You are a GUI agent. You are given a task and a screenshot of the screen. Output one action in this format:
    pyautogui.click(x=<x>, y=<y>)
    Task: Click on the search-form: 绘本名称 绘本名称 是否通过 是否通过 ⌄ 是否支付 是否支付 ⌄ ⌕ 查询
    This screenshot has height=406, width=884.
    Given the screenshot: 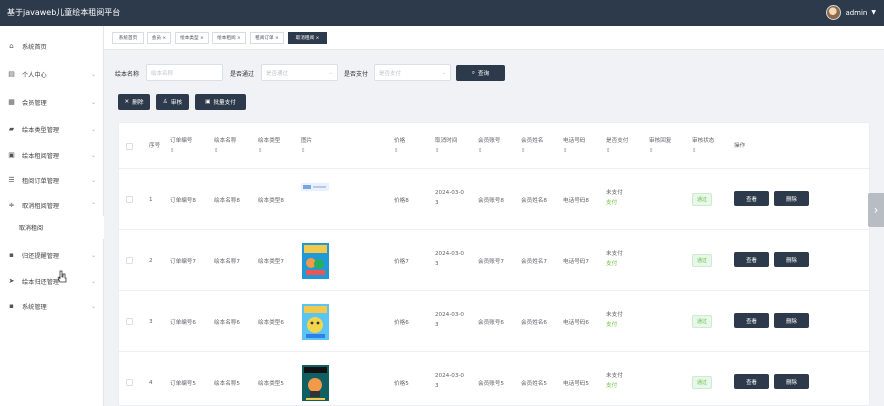 What is the action you would take?
    pyautogui.click(x=494, y=73)
    